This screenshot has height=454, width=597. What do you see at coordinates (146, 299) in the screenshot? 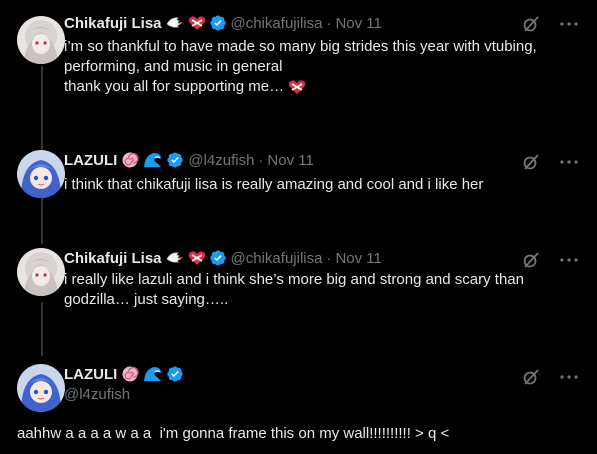
I see `tweet-text-line: godzilla… just saying…..` at bounding box center [146, 299].